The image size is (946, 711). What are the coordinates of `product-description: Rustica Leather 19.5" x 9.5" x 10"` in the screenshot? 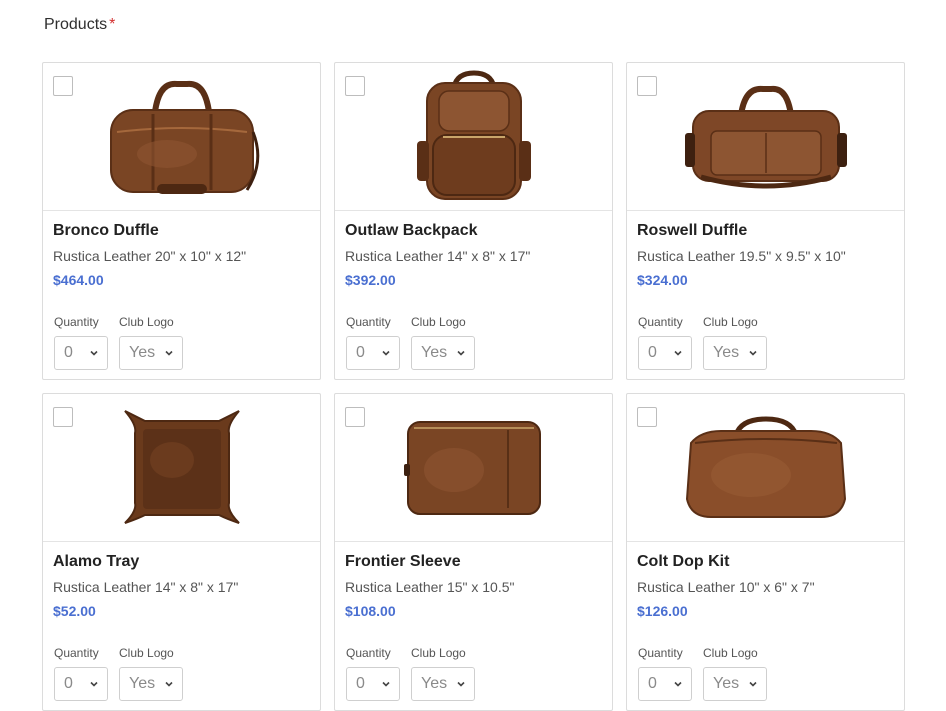 It's located at (741, 256).